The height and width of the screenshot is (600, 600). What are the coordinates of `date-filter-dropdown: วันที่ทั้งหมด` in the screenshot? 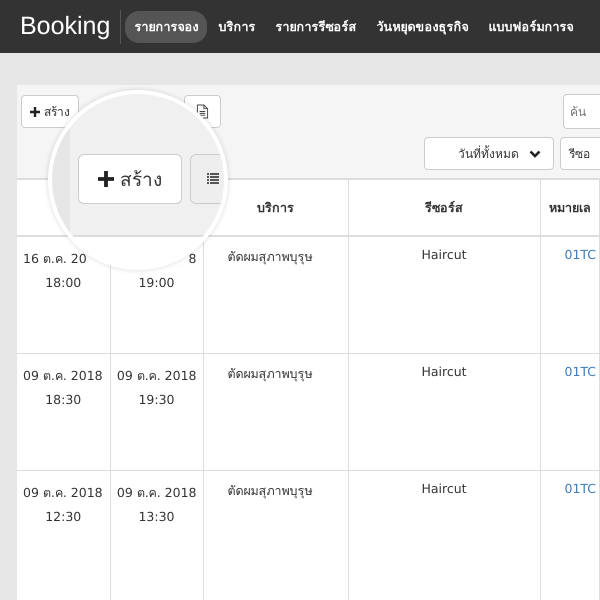 It's located at (489, 153).